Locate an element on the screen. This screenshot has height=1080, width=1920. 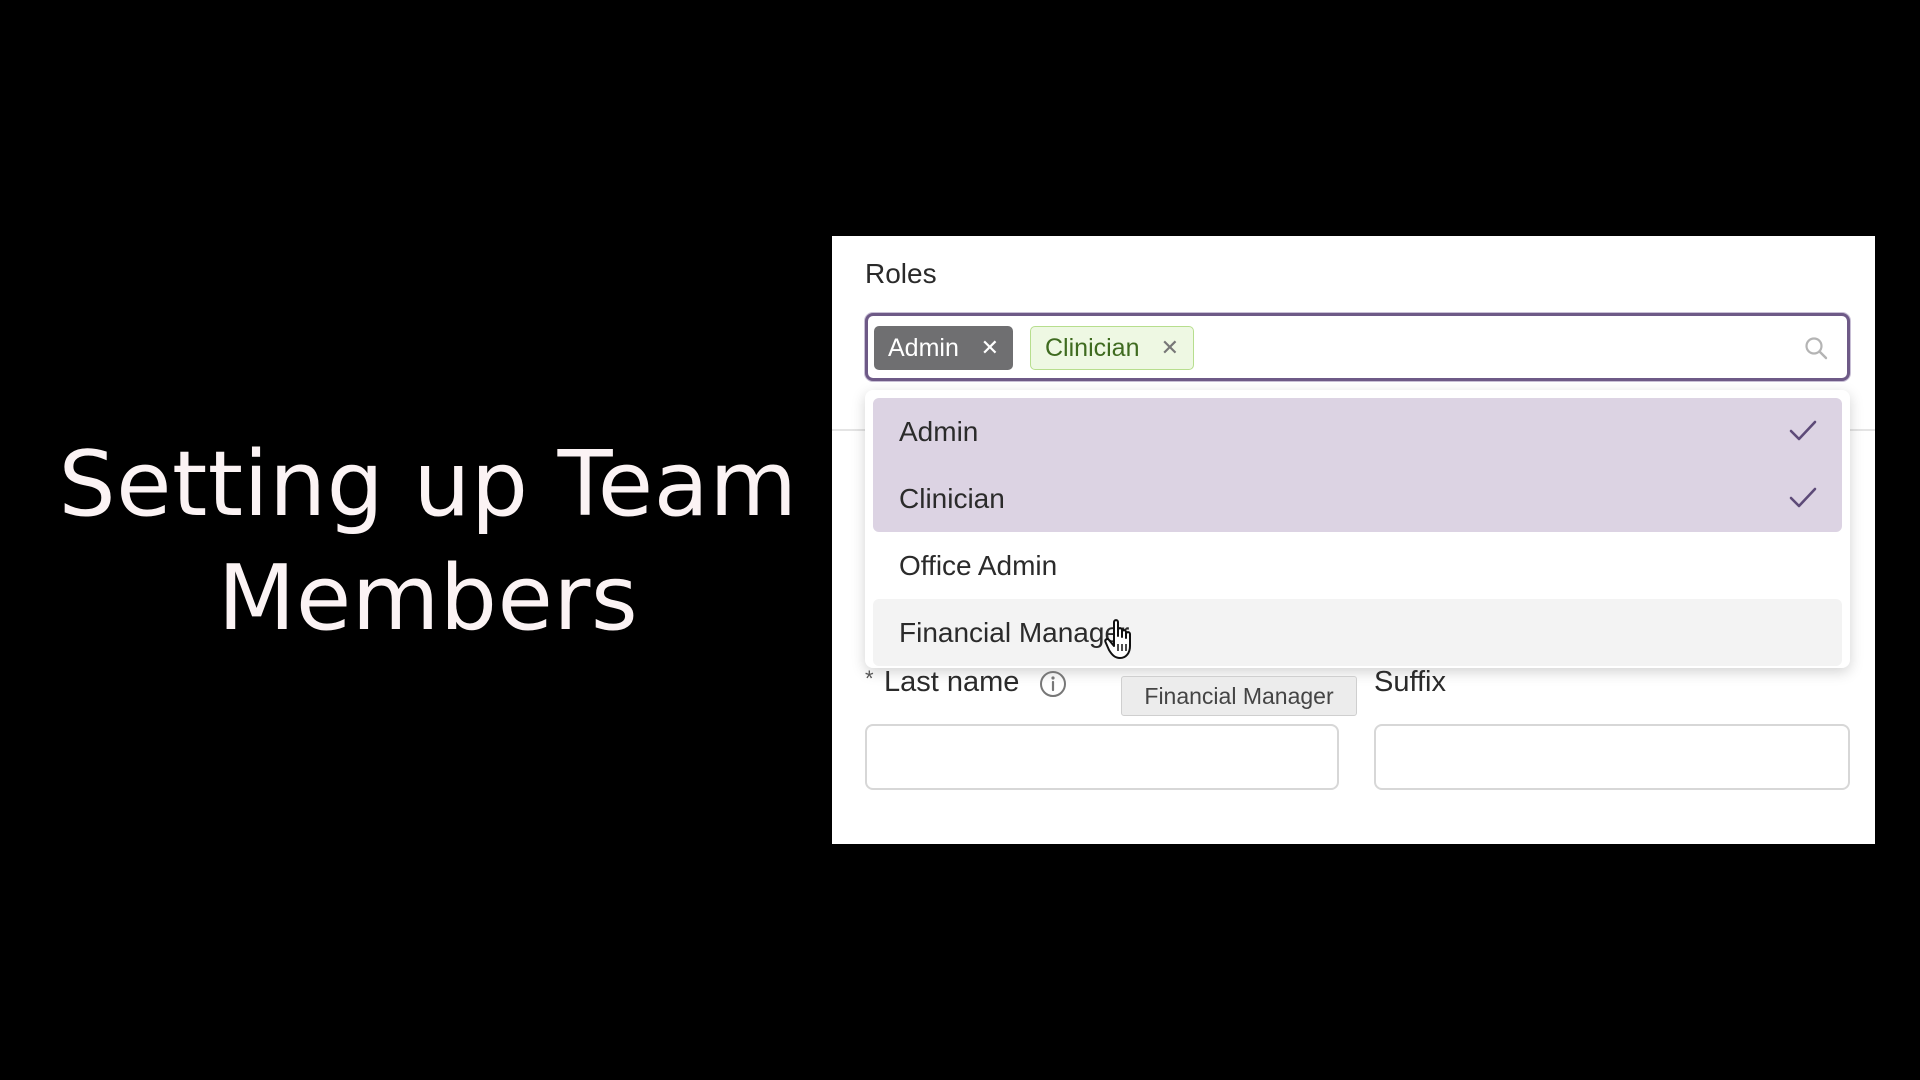
required-marker: * is located at coordinates (869, 678).